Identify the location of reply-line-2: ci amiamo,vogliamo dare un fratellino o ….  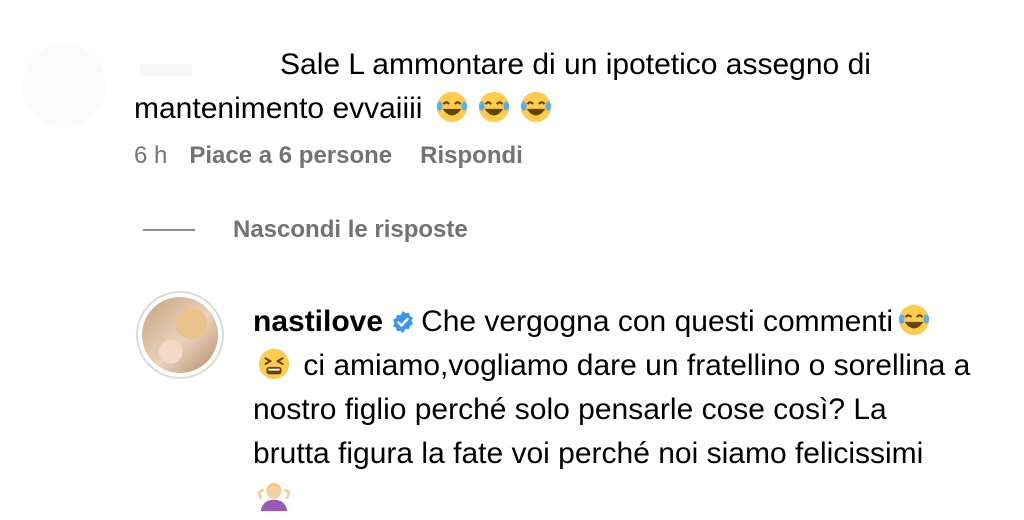
(637, 365).